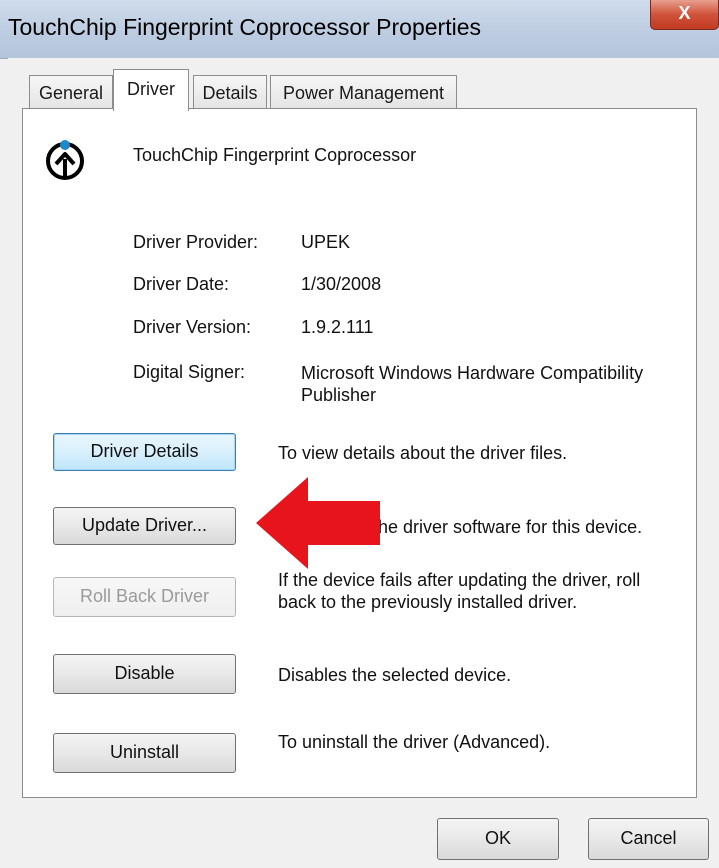  What do you see at coordinates (181, 284) in the screenshot?
I see `driver-date-label: Driver Date:` at bounding box center [181, 284].